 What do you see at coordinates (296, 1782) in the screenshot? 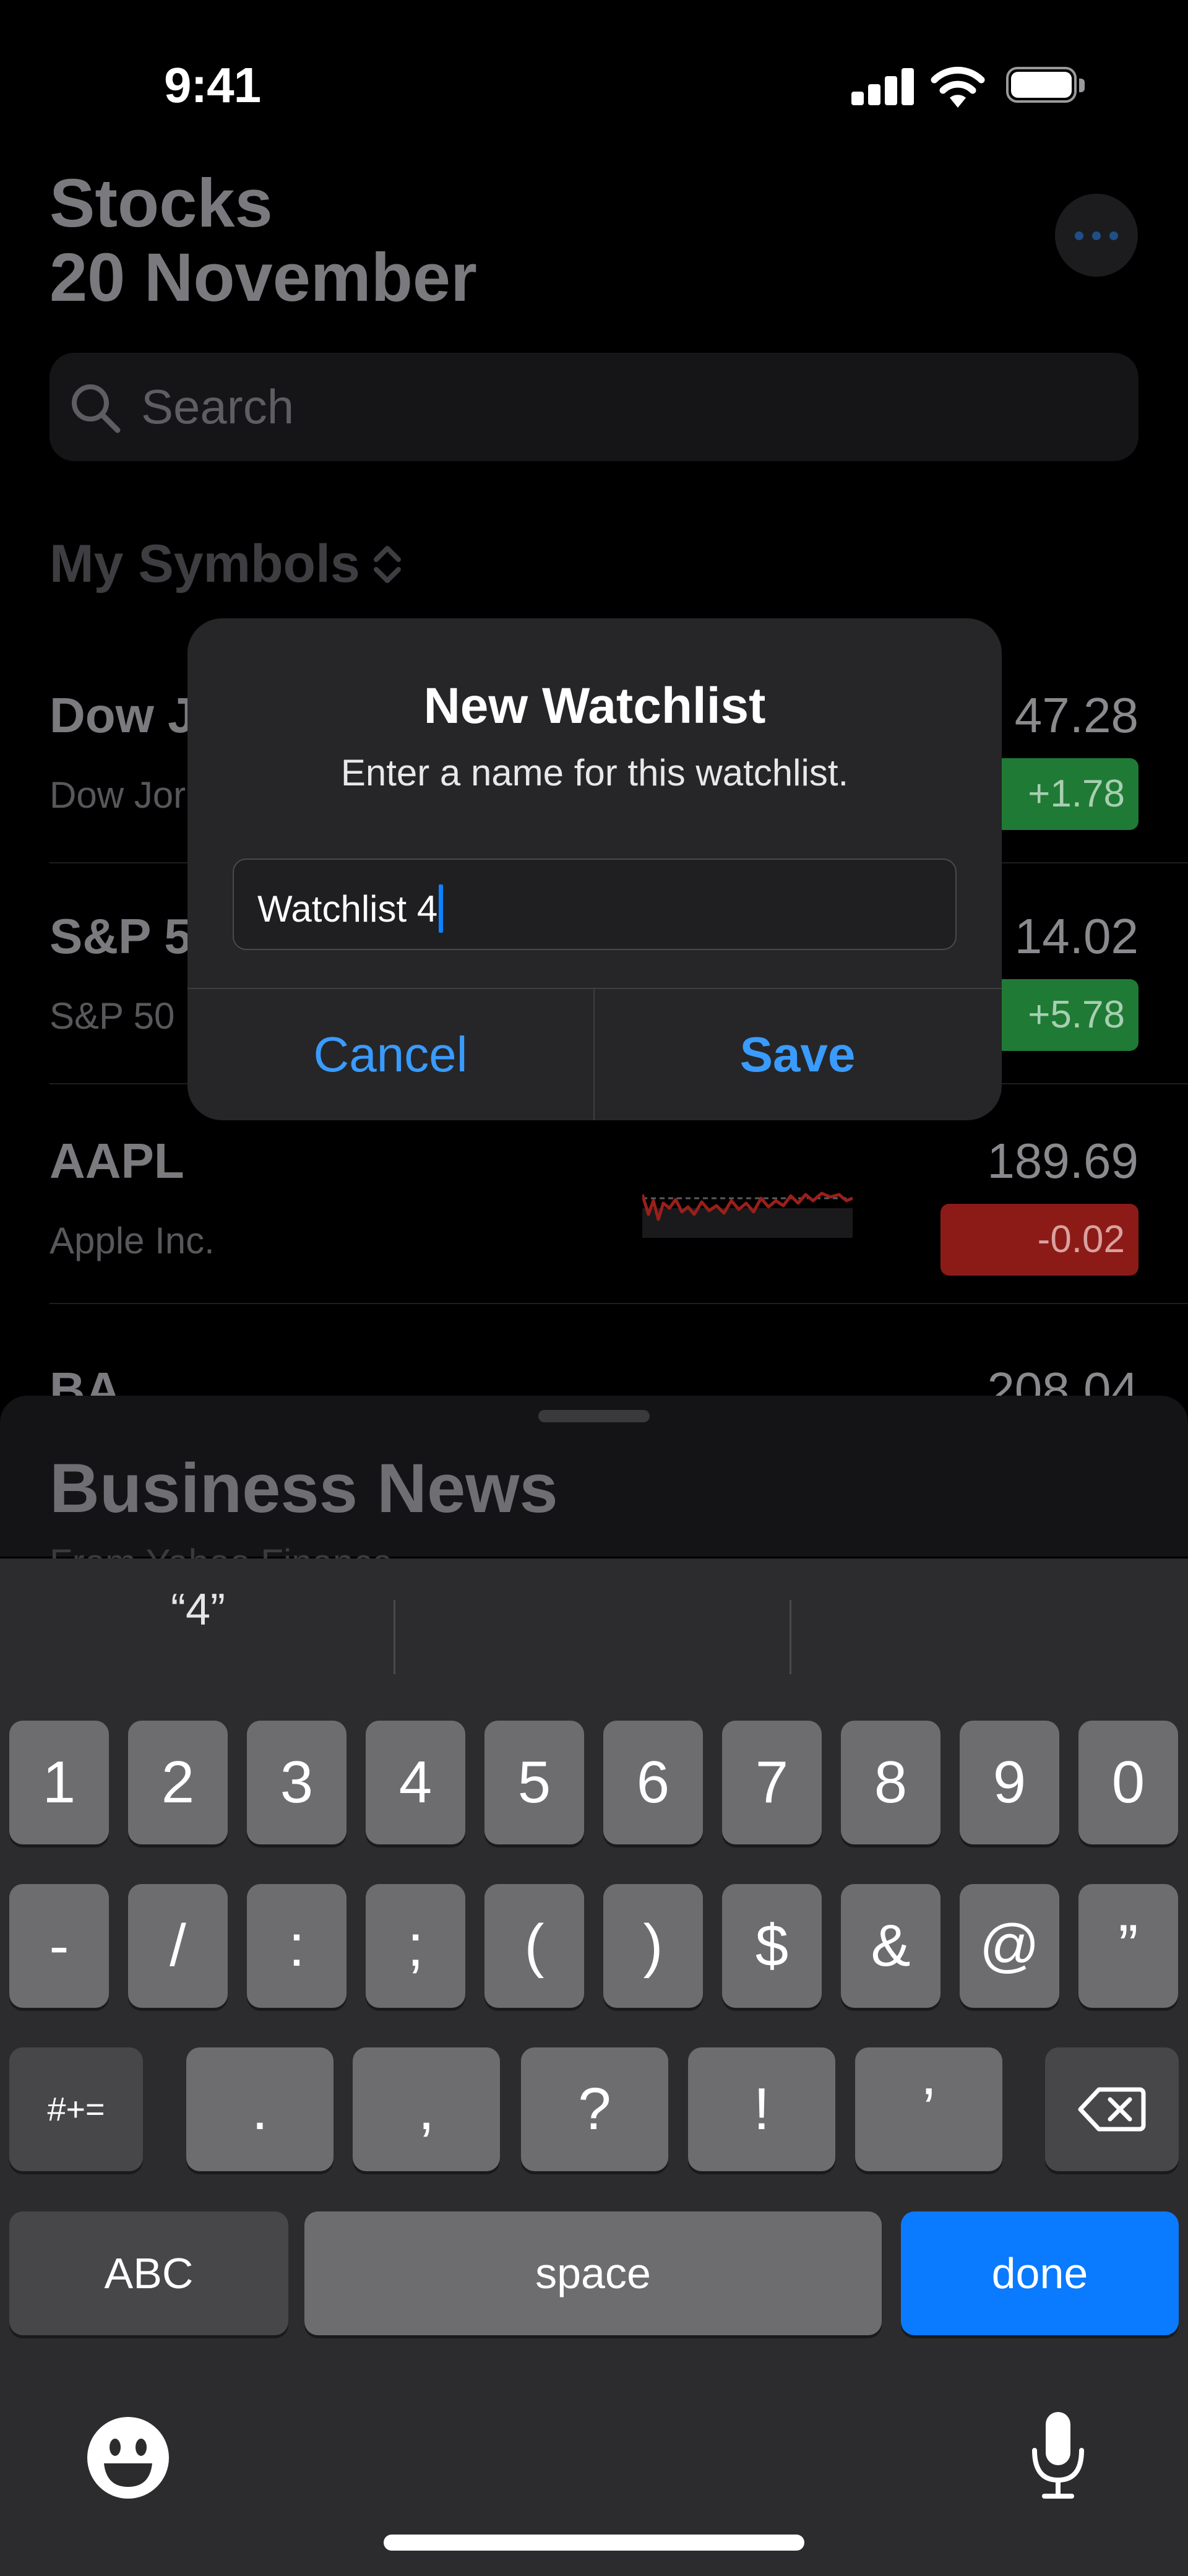
I see `key-3: 3` at bounding box center [296, 1782].